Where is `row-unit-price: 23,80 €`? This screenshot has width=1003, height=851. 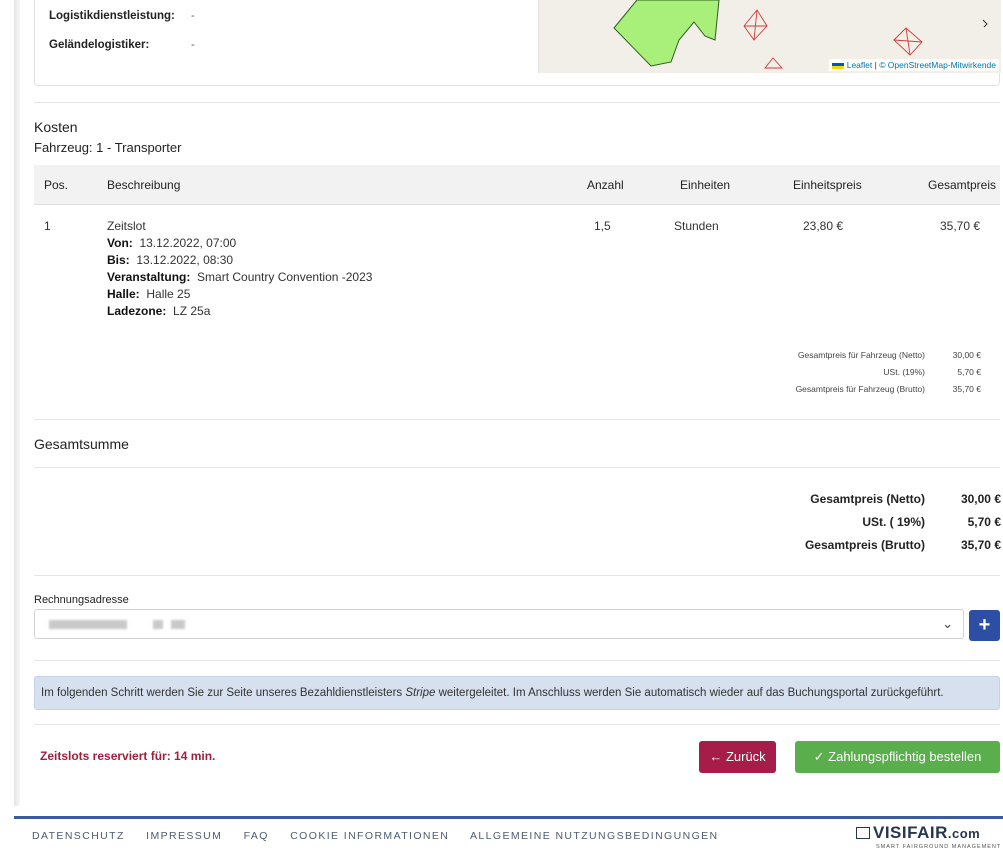 row-unit-price: 23,80 € is located at coordinates (823, 226).